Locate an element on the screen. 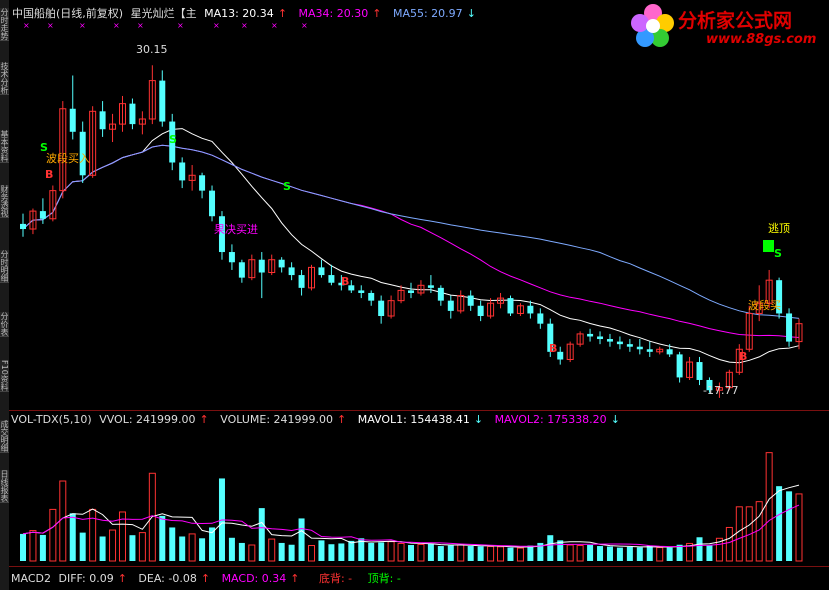 The image size is (829, 590). band-buy-label-1: 波段买入 is located at coordinates (68, 158).